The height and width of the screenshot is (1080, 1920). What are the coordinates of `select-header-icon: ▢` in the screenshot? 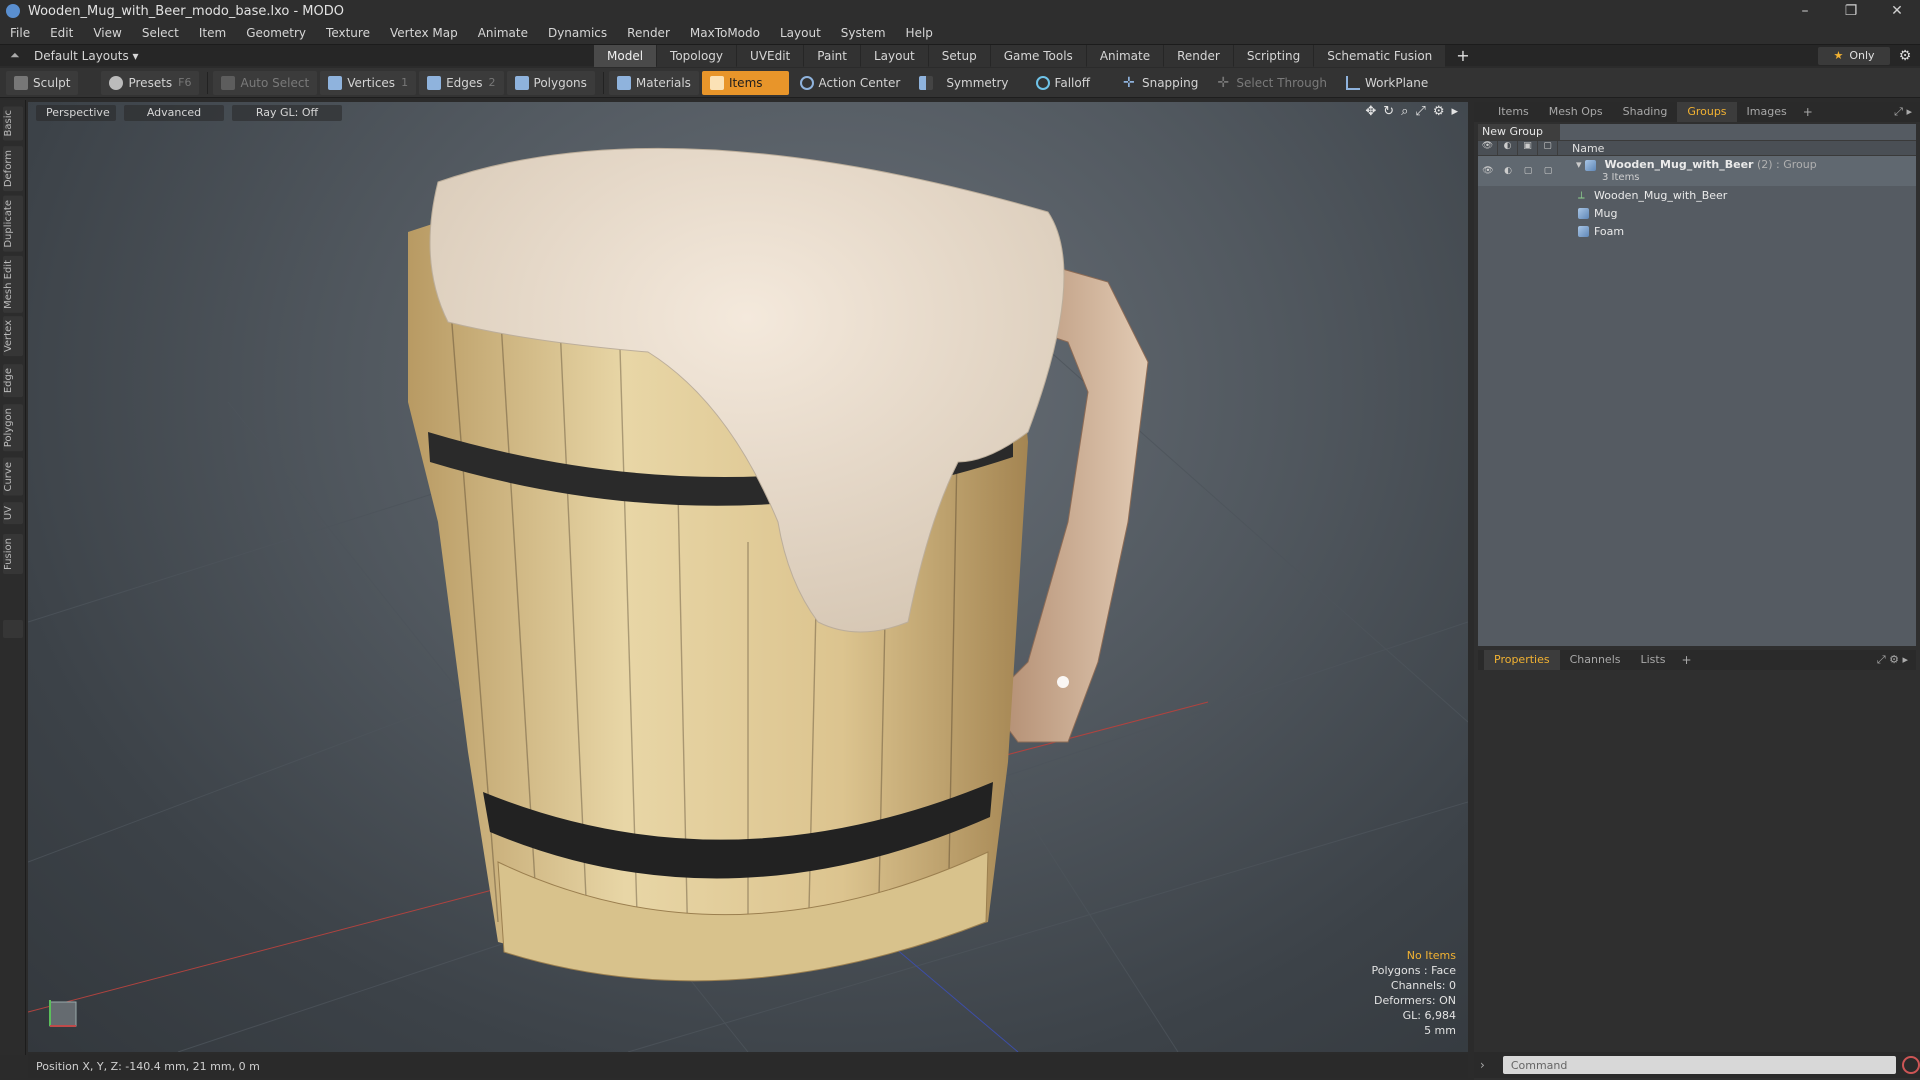 It's located at (1548, 148).